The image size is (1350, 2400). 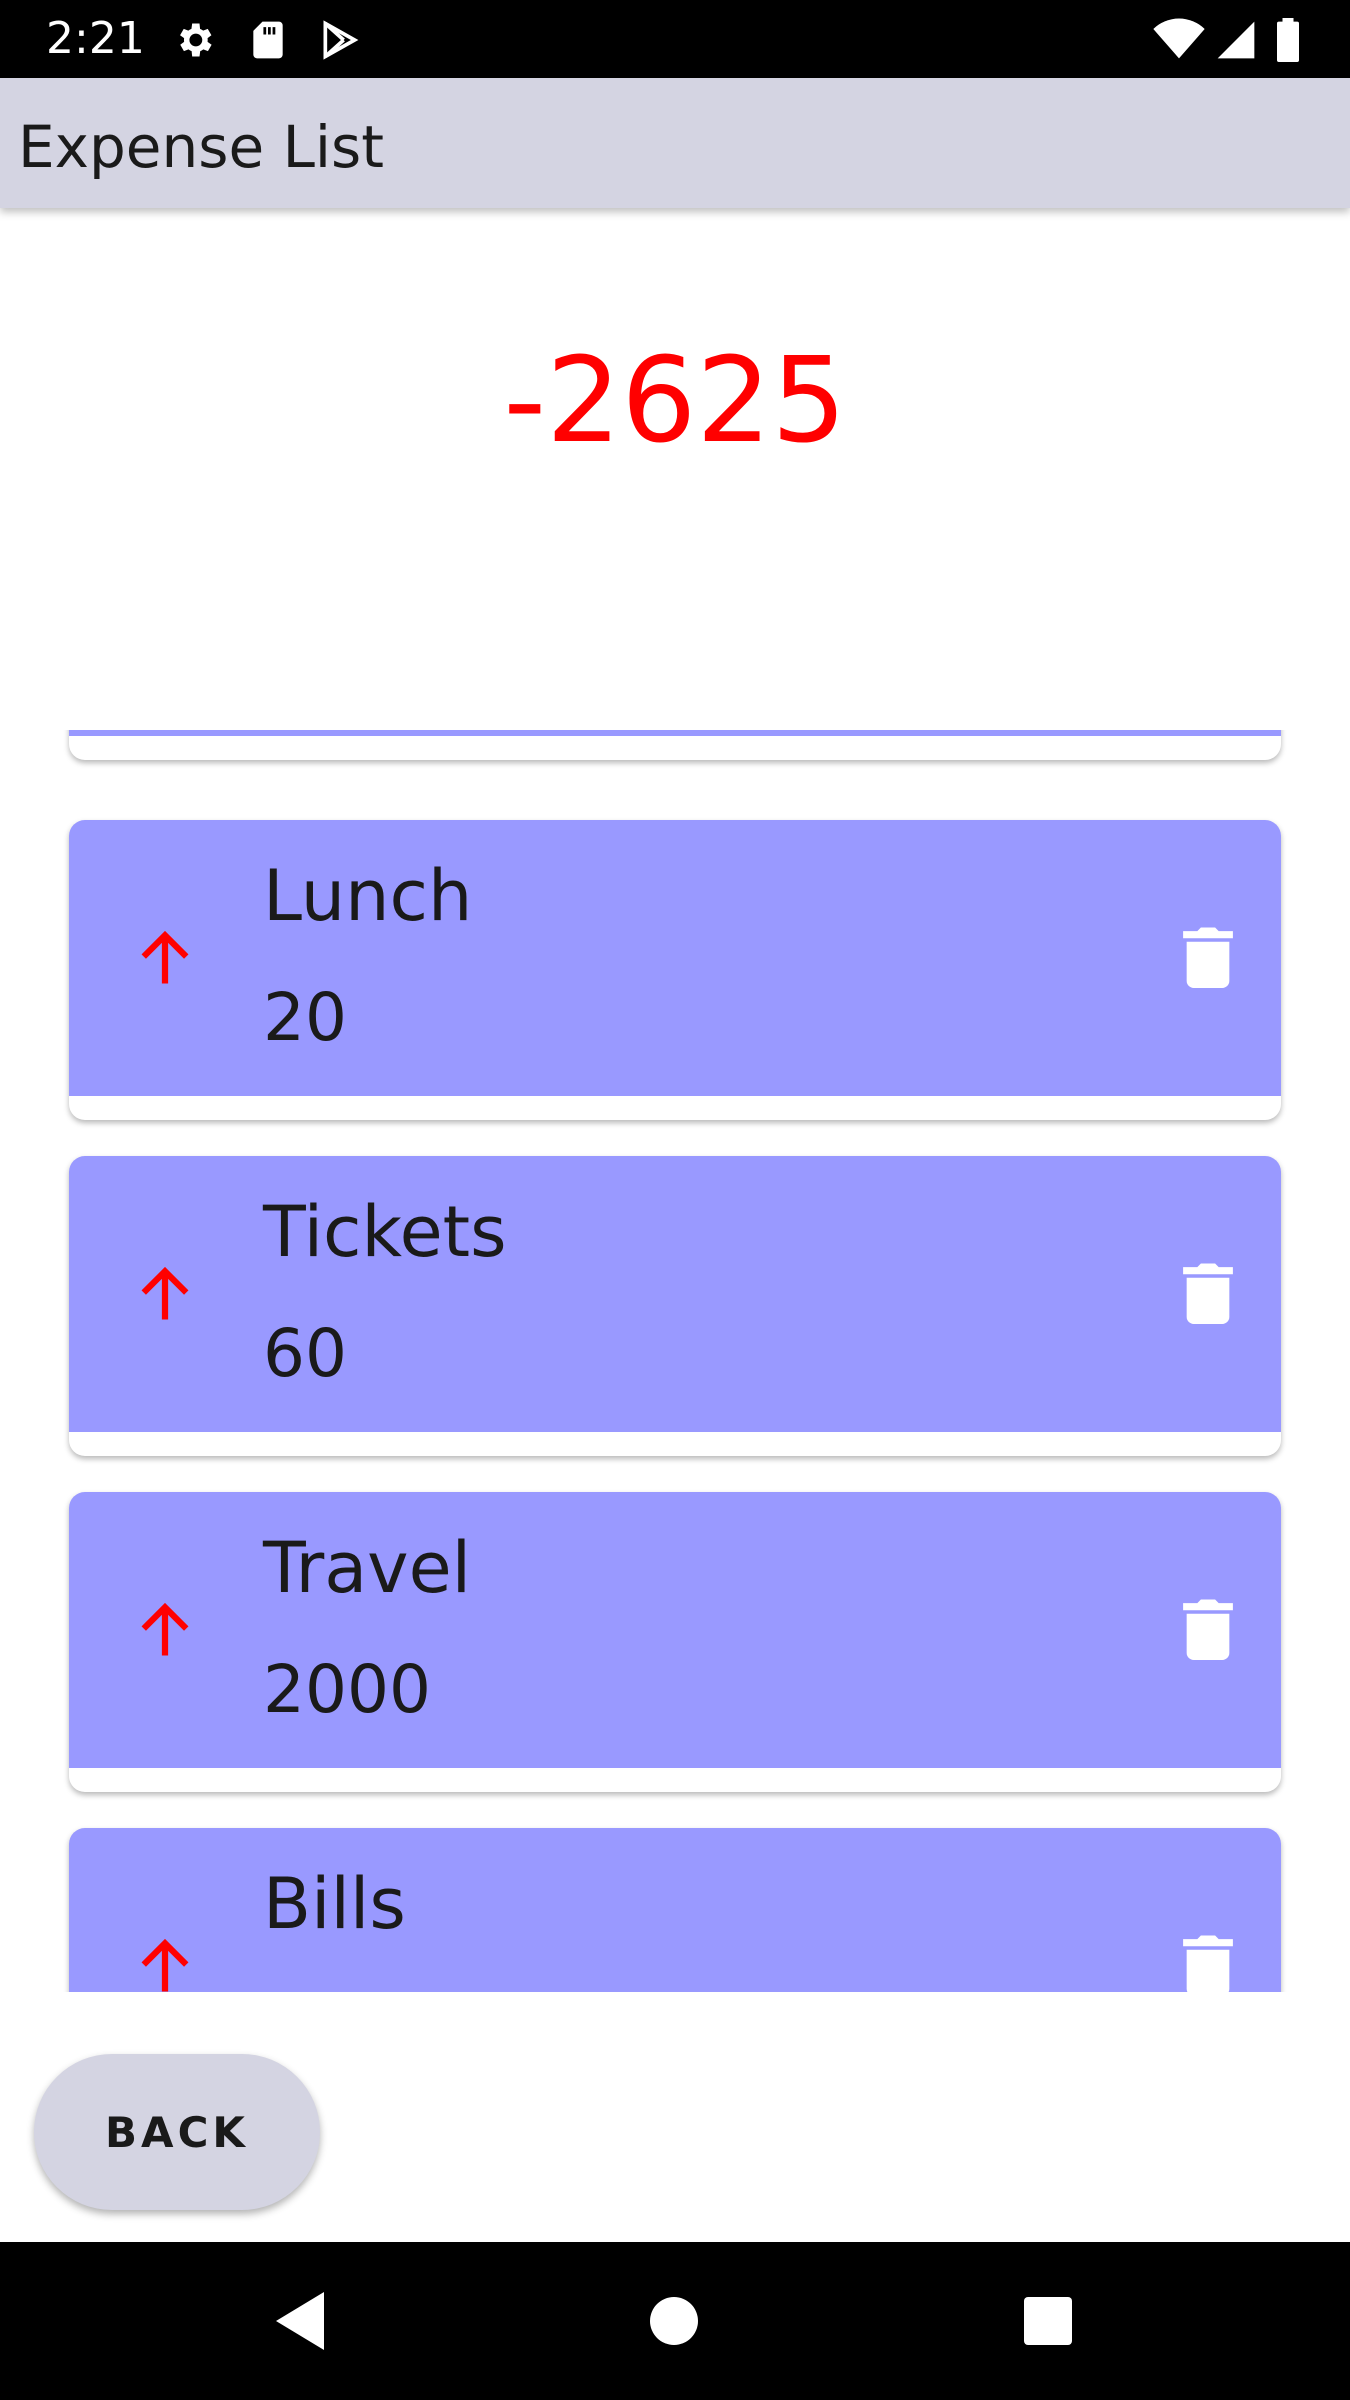 What do you see at coordinates (368, 896) in the screenshot?
I see `expense-name: Lunch` at bounding box center [368, 896].